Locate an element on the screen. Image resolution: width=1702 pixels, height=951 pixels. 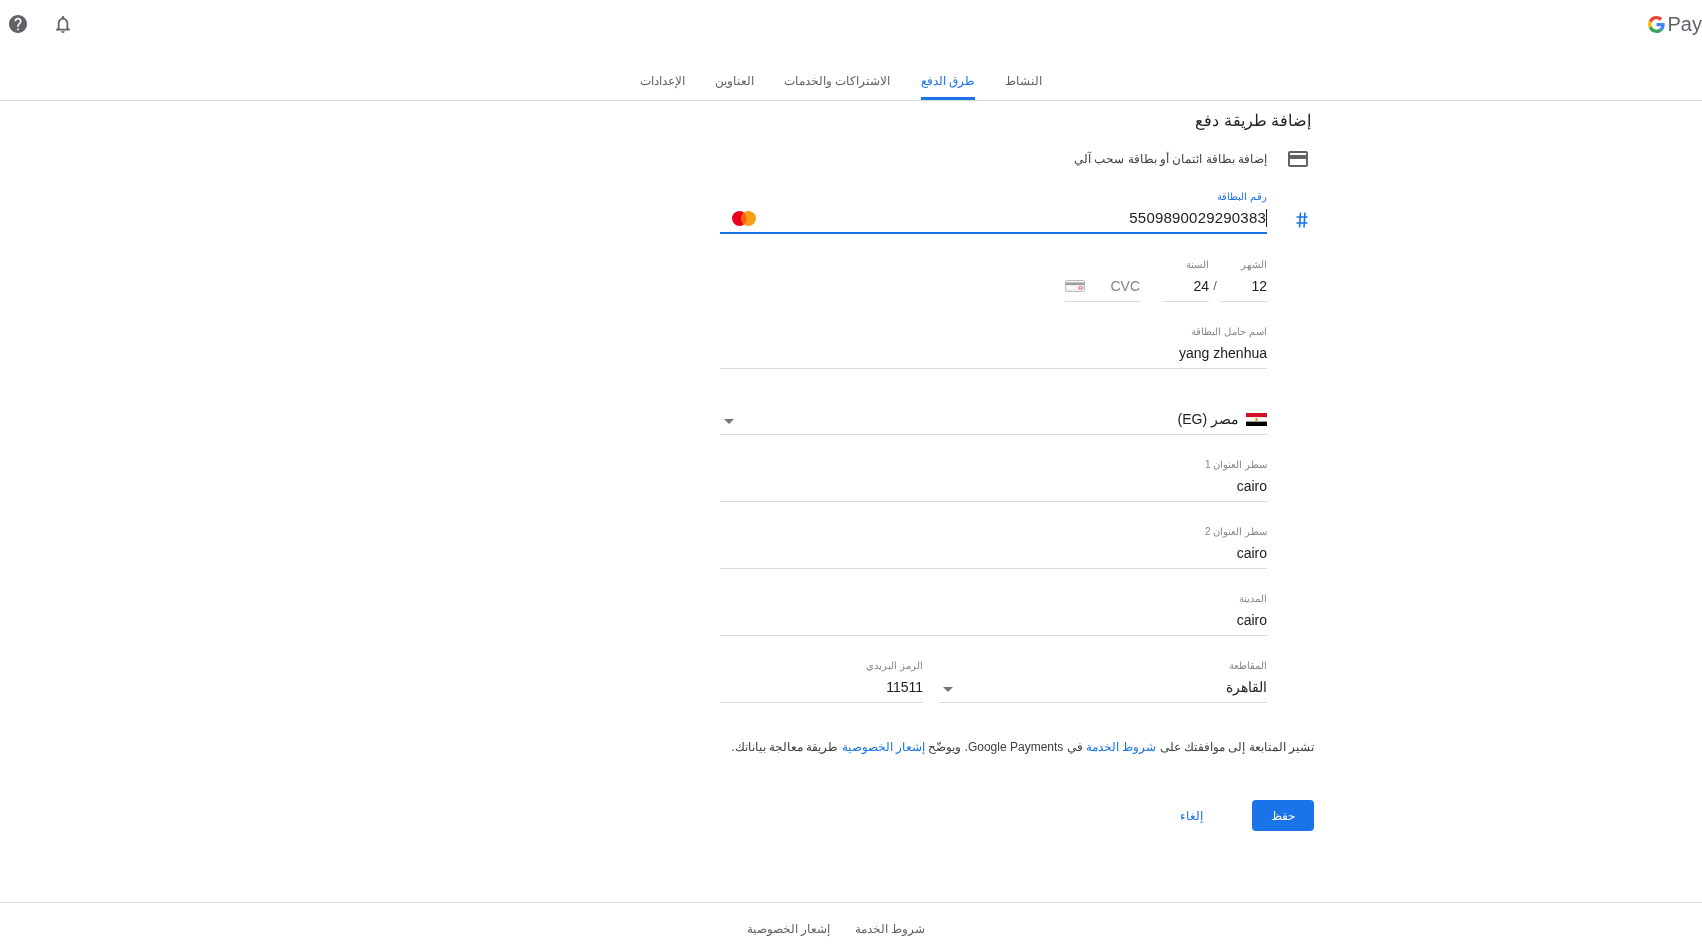
hash-icon is located at coordinates (1302, 220).